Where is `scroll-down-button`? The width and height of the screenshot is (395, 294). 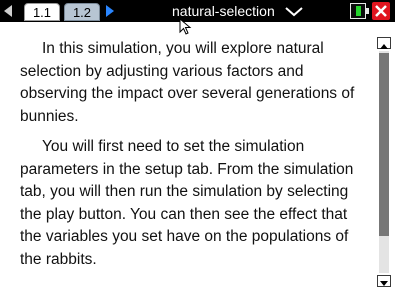
scroll-down-button is located at coordinates (384, 281).